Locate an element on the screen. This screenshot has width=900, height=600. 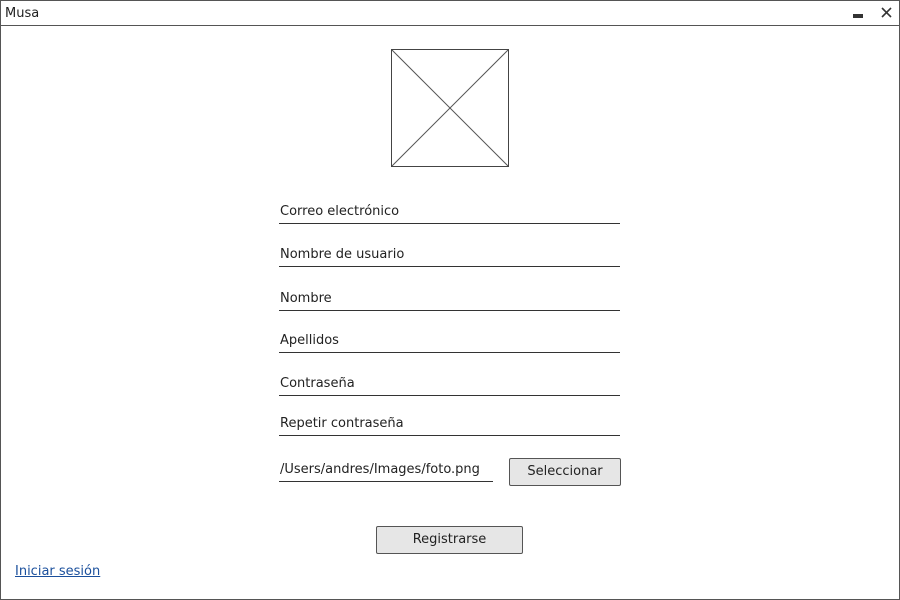
email-field: Correo electrónico is located at coordinates (449, 211).